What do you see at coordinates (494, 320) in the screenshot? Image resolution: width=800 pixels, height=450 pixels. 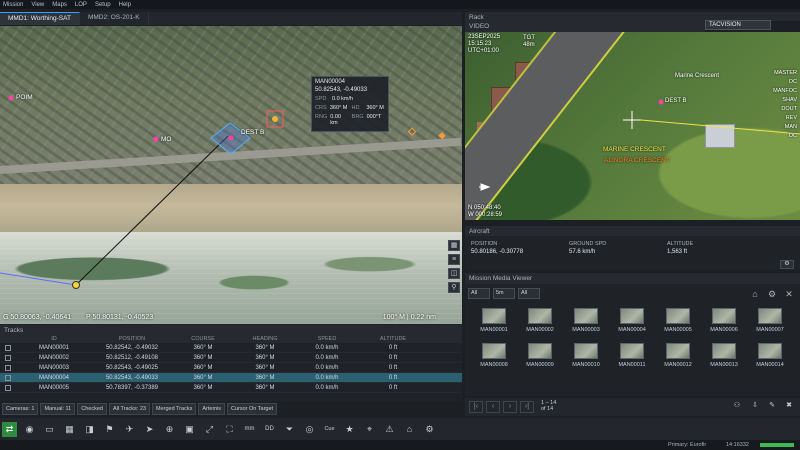 I see `media-item: MAN00001` at bounding box center [494, 320].